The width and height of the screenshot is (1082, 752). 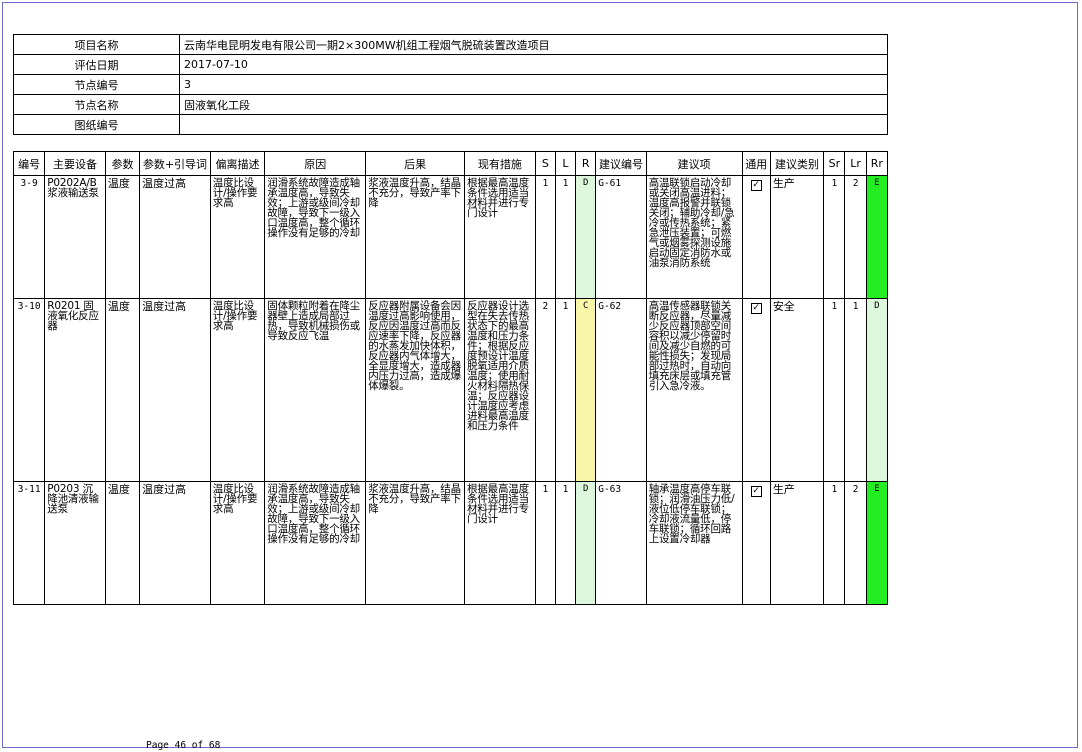 What do you see at coordinates (545, 390) in the screenshot?
I see `severity-cell: 2` at bounding box center [545, 390].